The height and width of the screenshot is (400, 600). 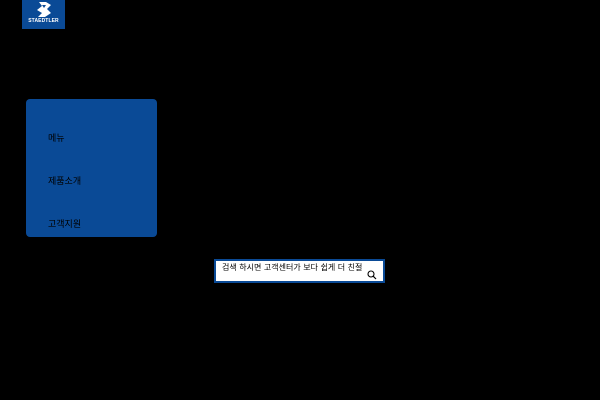 I want to click on search-icon, so click(x=372, y=275).